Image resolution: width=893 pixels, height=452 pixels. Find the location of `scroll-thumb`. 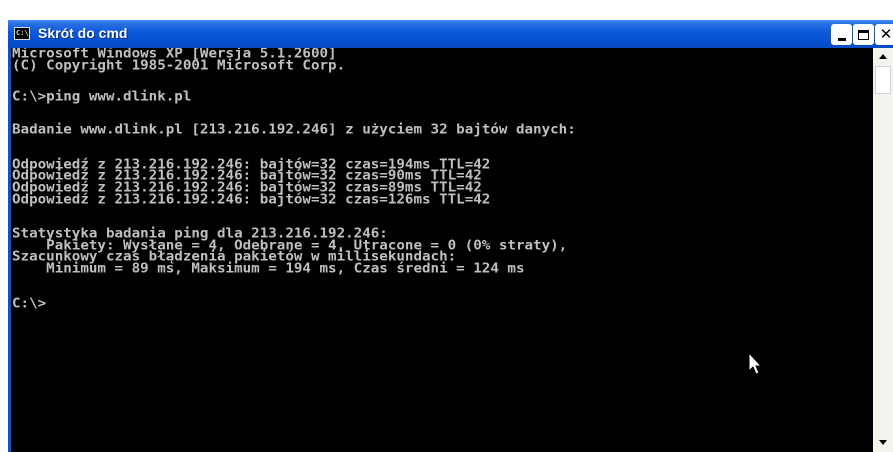

scroll-thumb is located at coordinates (883, 80).